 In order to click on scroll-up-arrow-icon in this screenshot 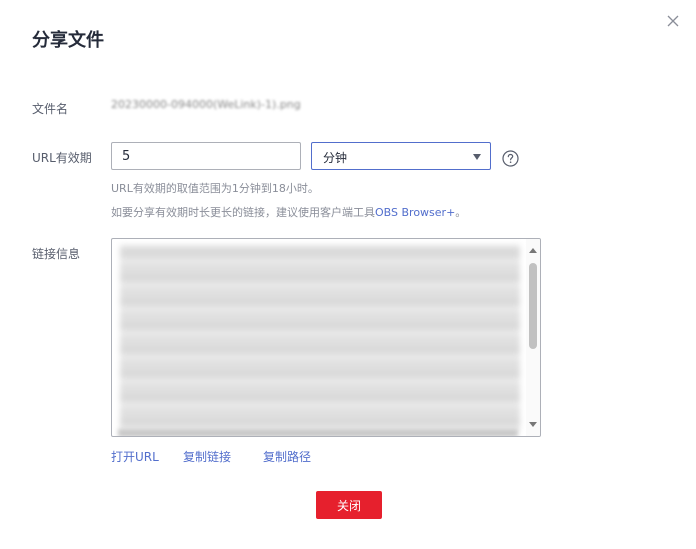, I will do `click(533, 250)`.